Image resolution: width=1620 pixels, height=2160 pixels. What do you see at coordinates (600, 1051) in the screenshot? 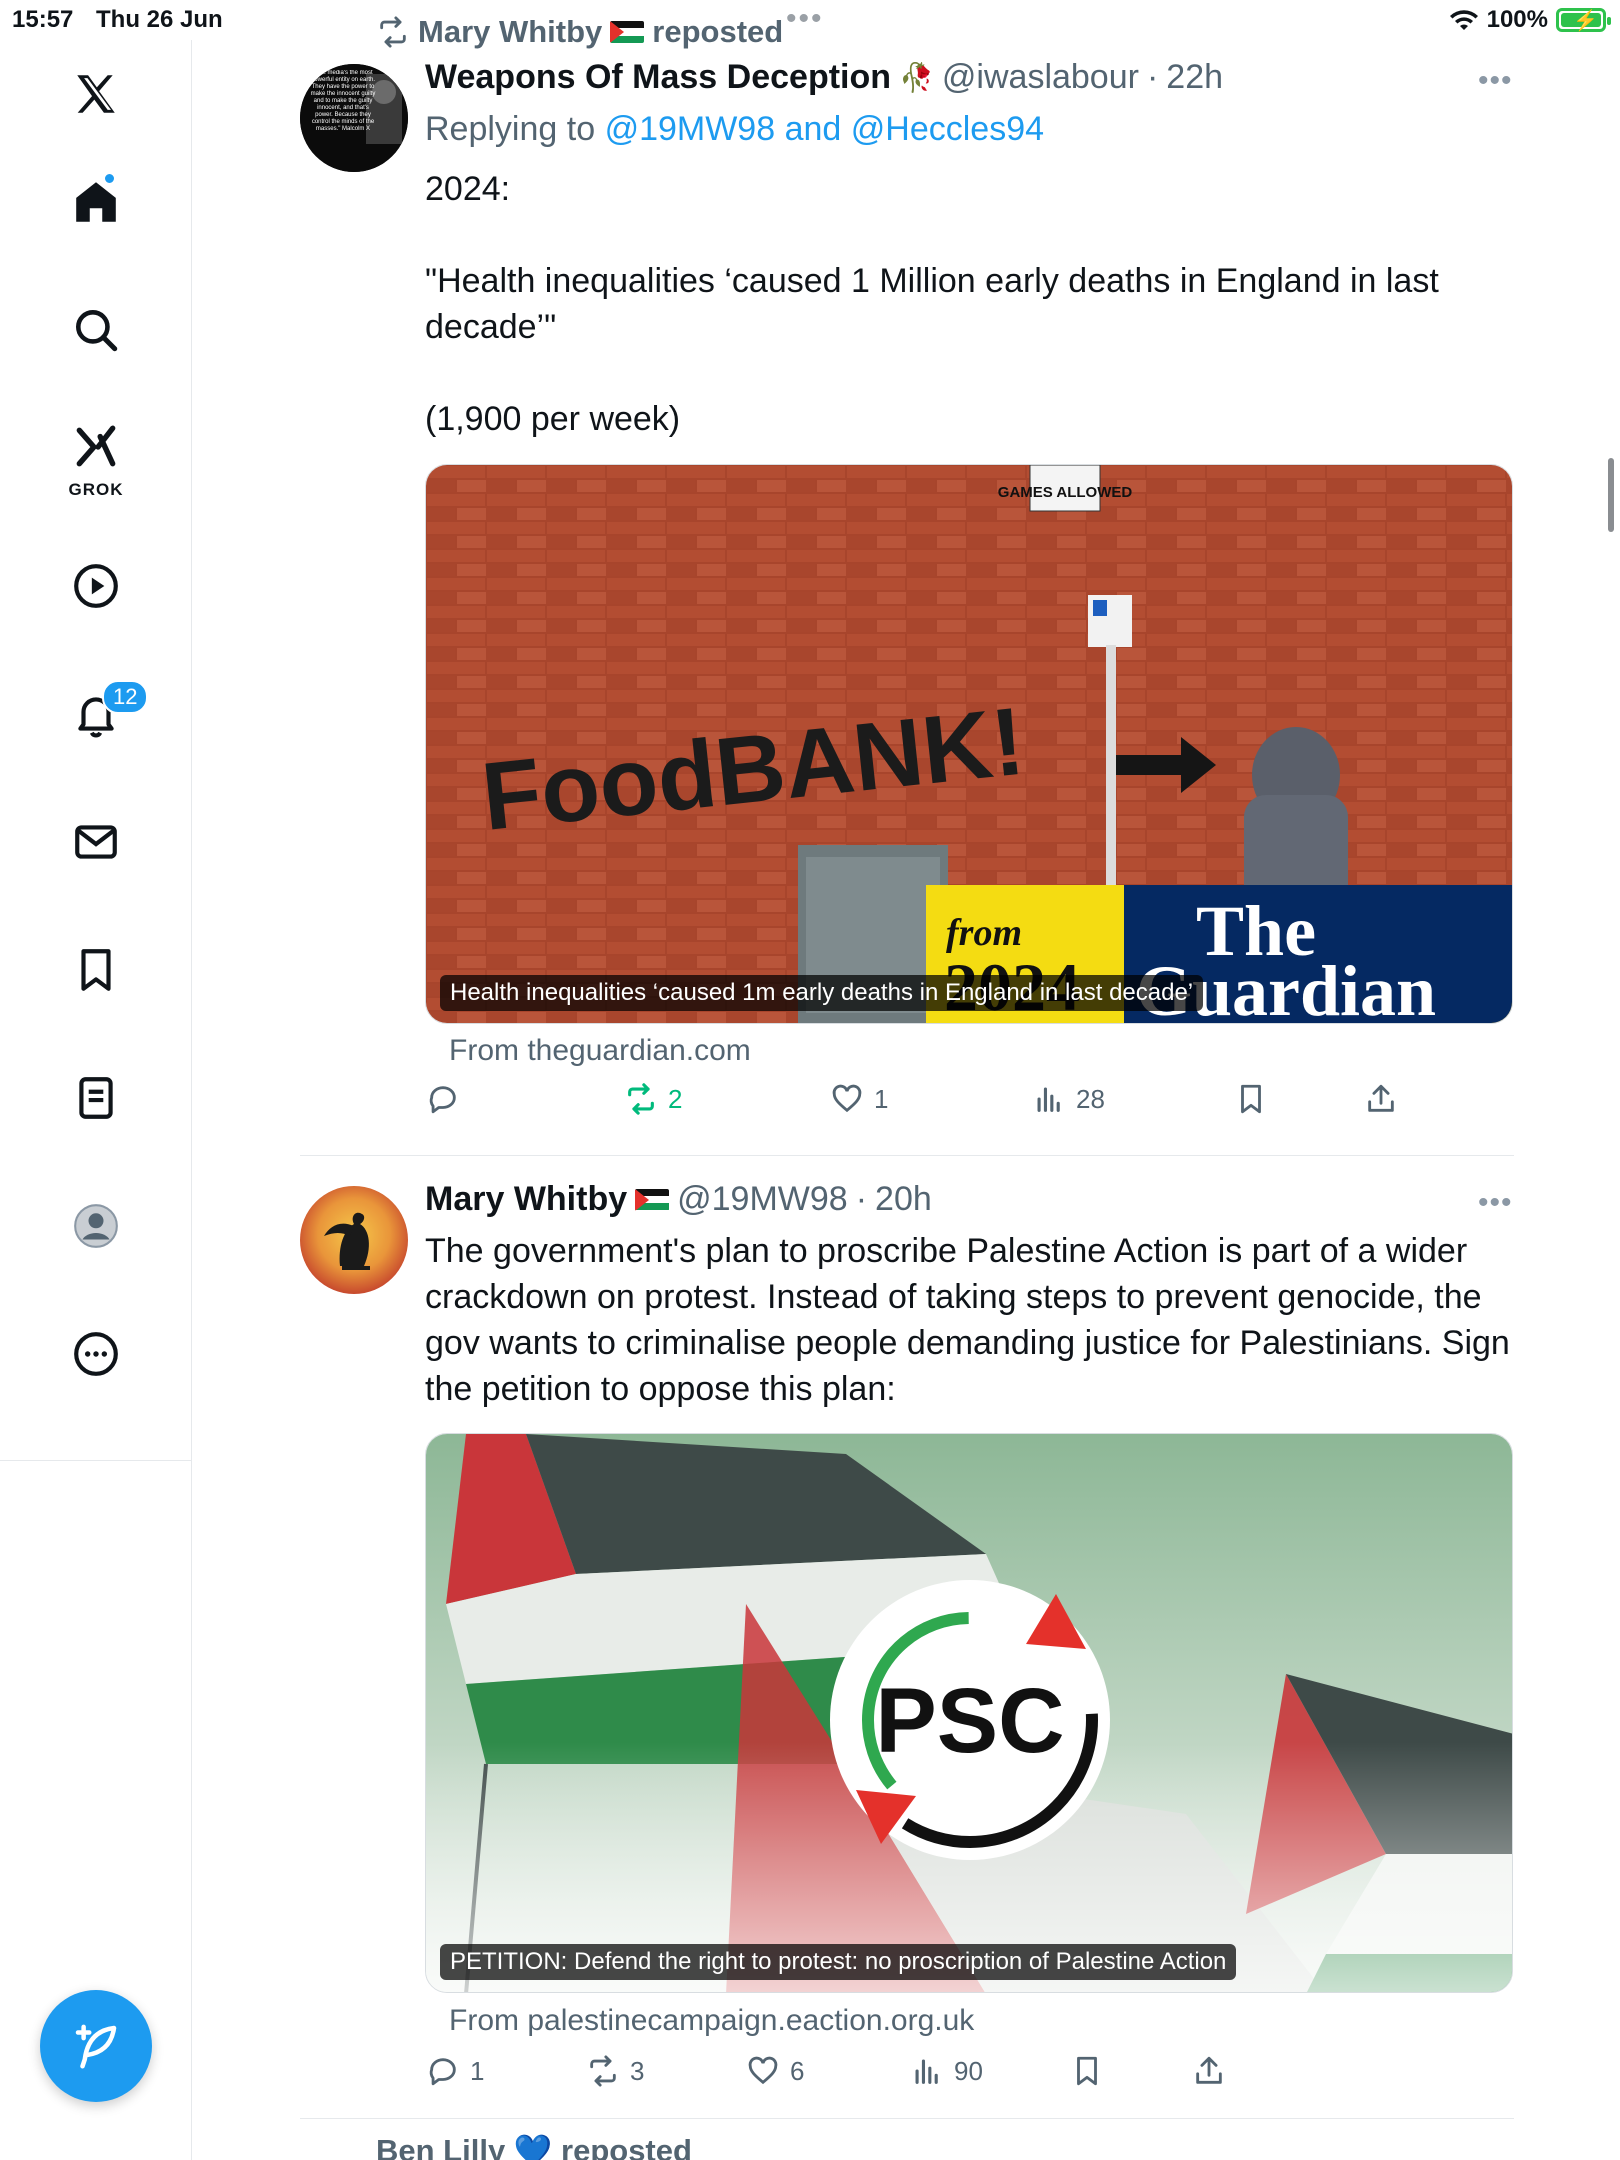
I see `card-source: From theguardian.com` at bounding box center [600, 1051].